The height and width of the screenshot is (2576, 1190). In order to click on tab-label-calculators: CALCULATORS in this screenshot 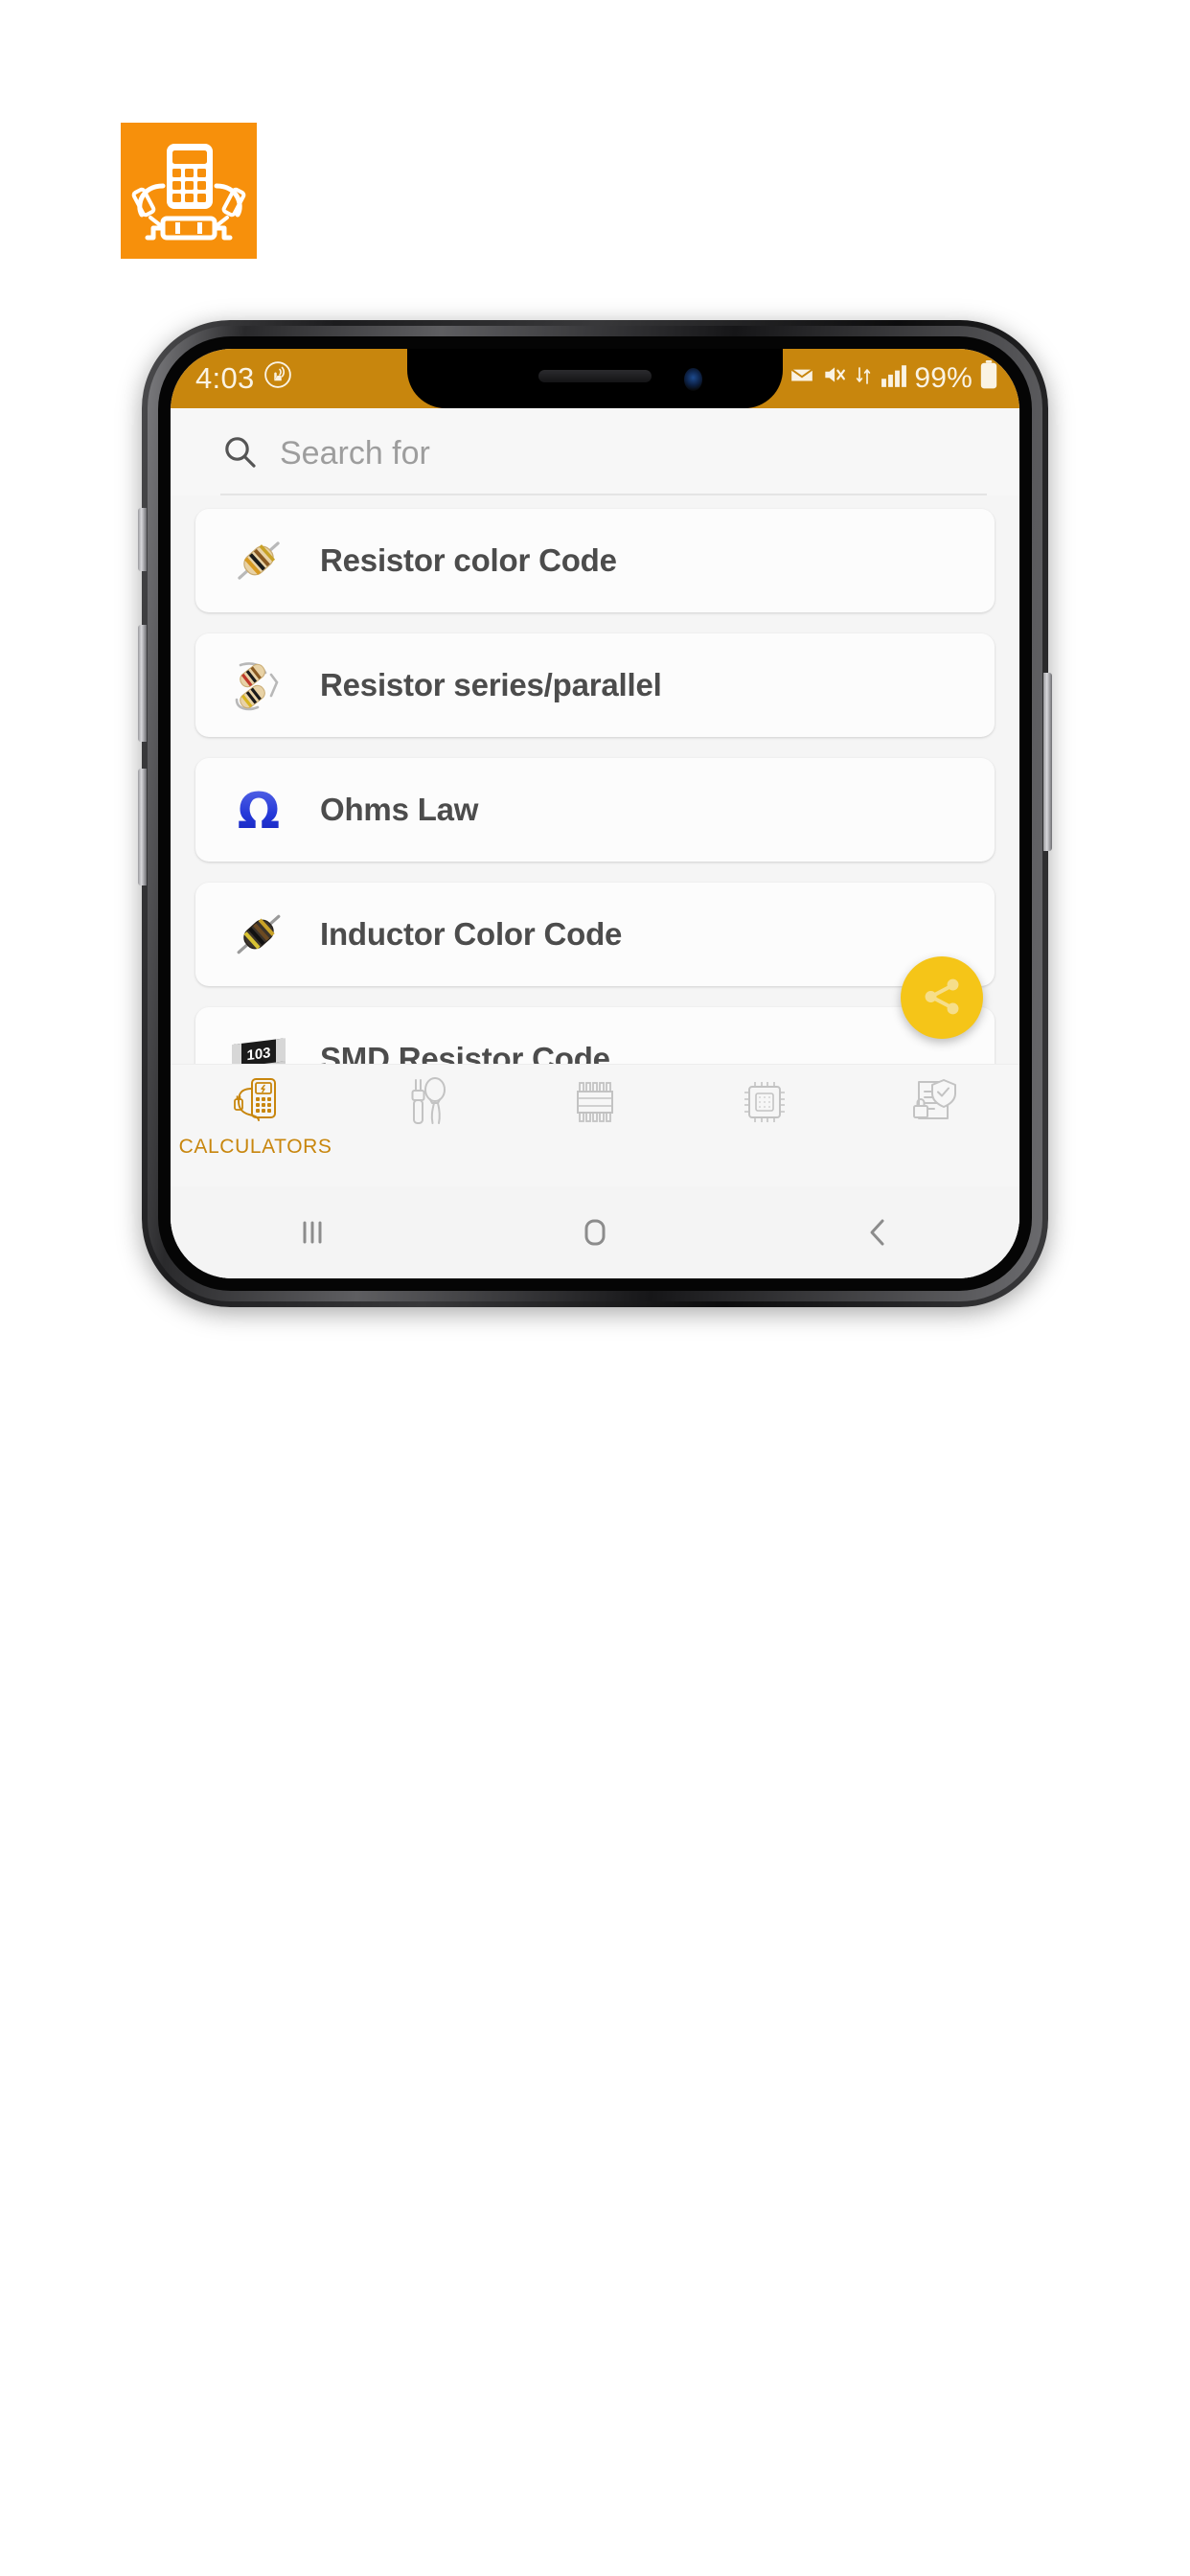, I will do `click(255, 1147)`.